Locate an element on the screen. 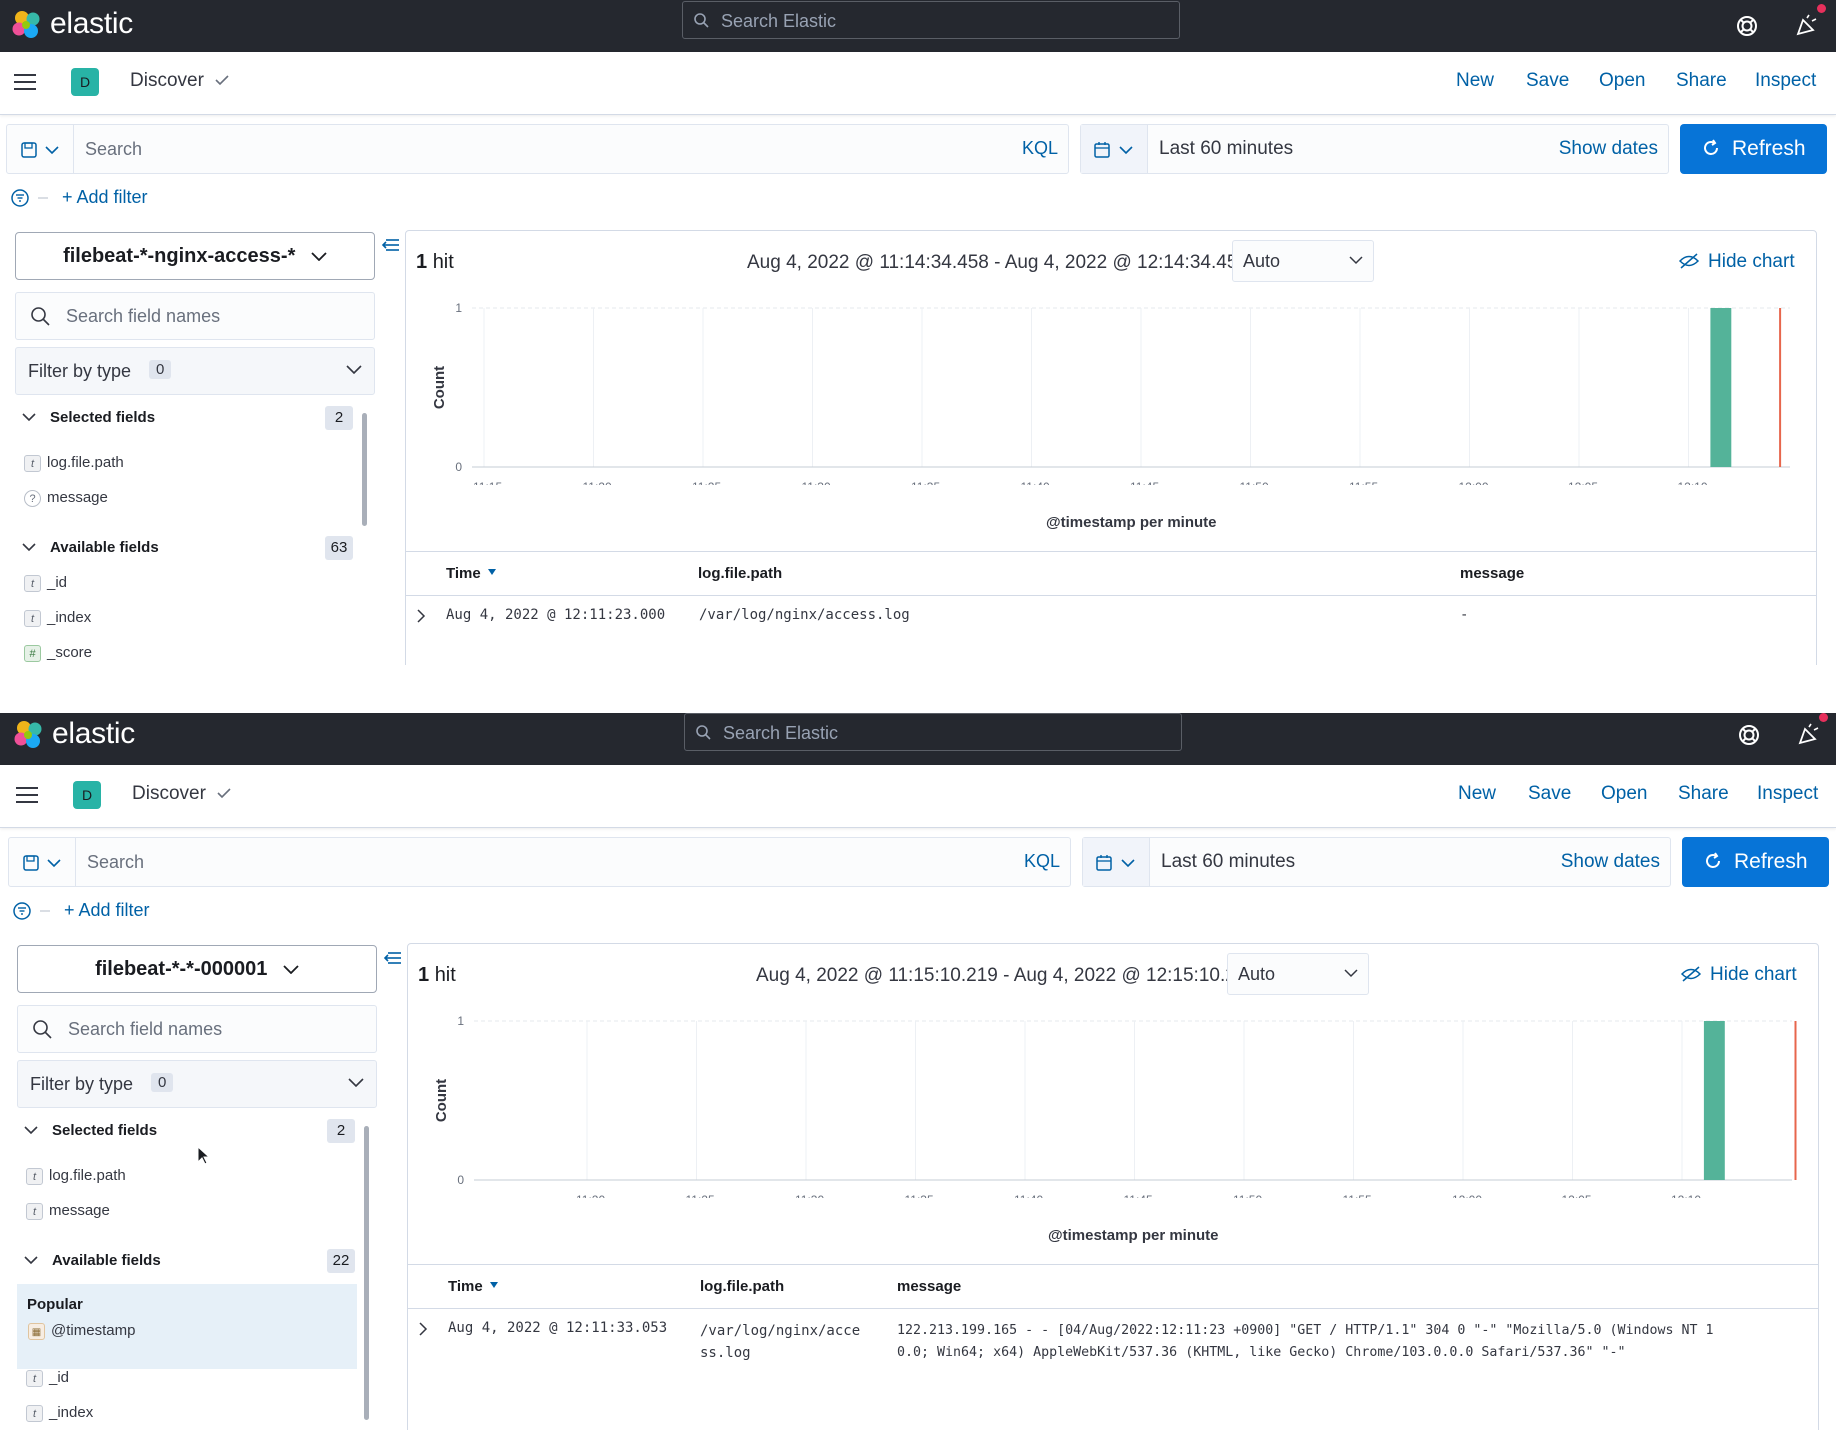  field-item: ▦ @timestamp is located at coordinates (81, 1333).